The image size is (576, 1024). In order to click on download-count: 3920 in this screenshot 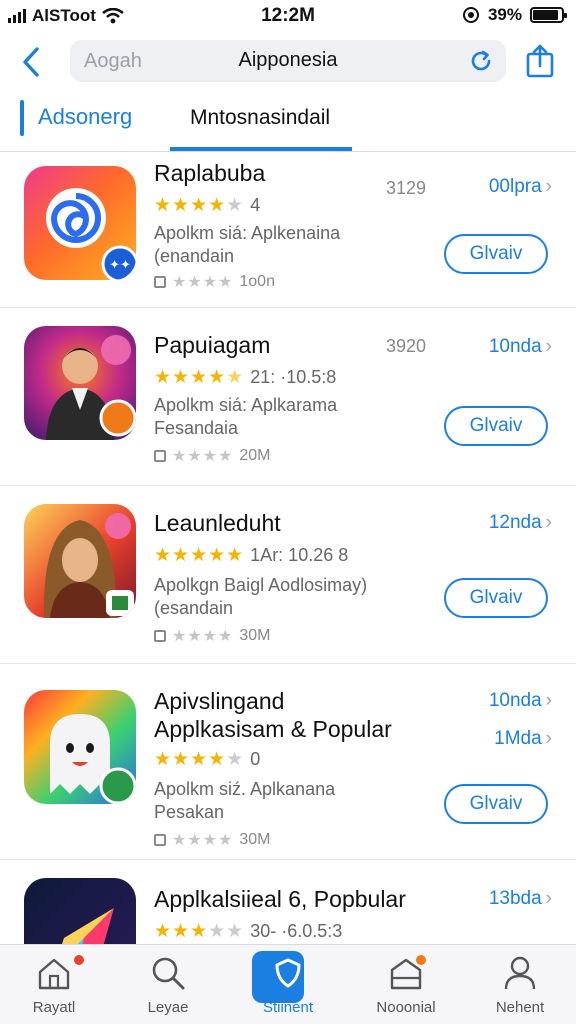, I will do `click(406, 346)`.